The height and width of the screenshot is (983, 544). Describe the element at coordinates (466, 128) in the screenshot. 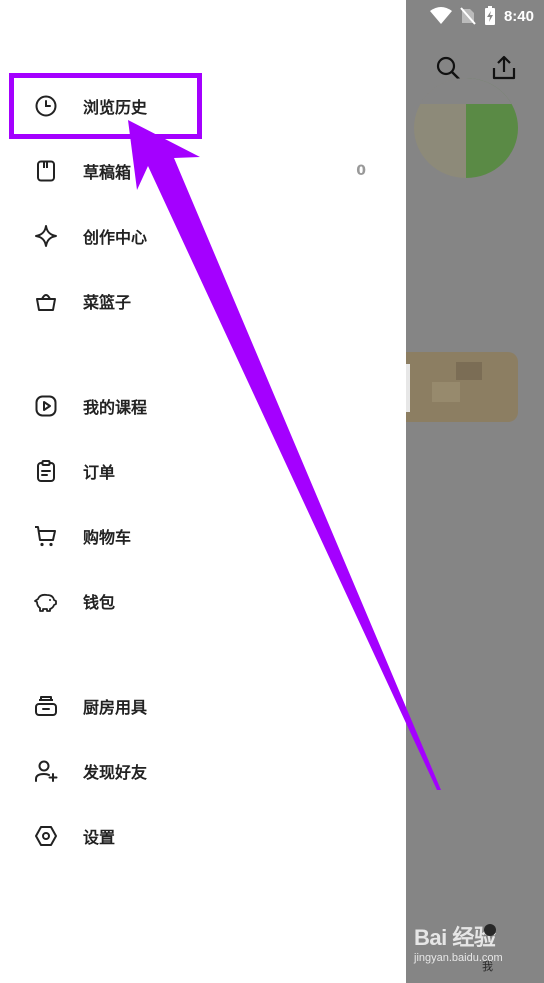

I see `blurred-avatar` at that location.